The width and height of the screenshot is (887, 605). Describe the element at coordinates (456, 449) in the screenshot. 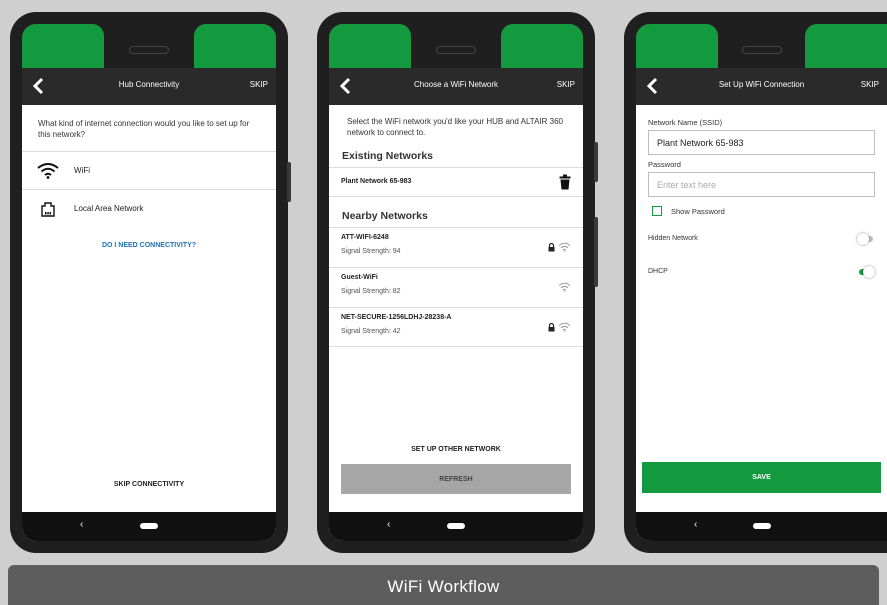

I see `set-up-other-network-button: SET UP OTHER NETWORK` at that location.